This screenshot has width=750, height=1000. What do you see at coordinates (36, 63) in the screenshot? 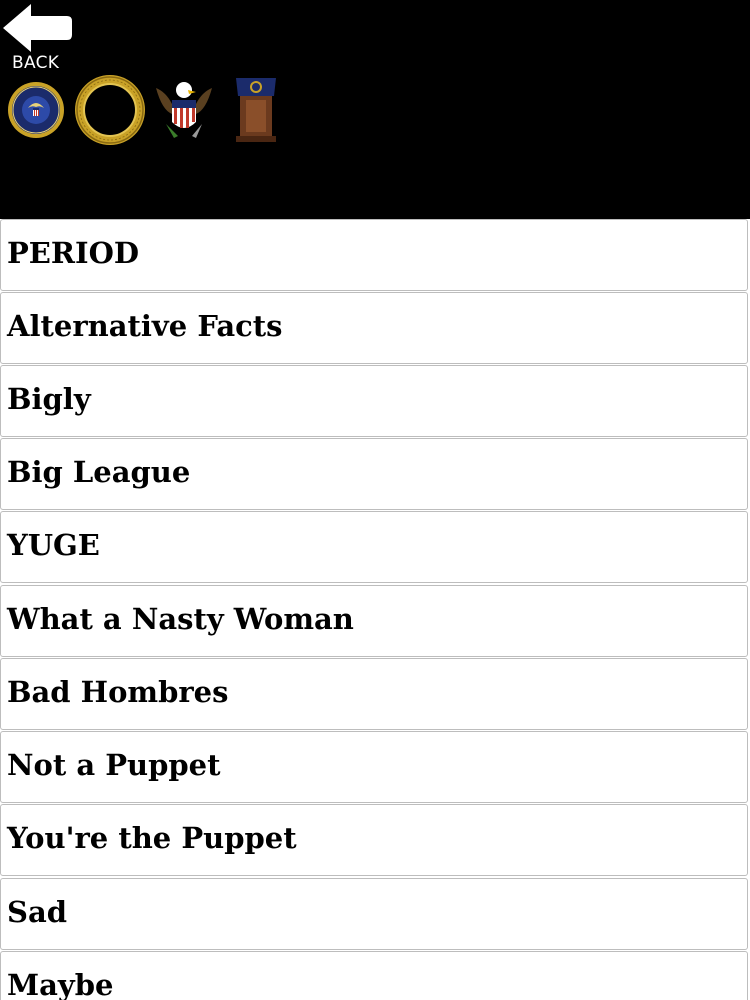
I see `back-label: BACK` at bounding box center [36, 63].